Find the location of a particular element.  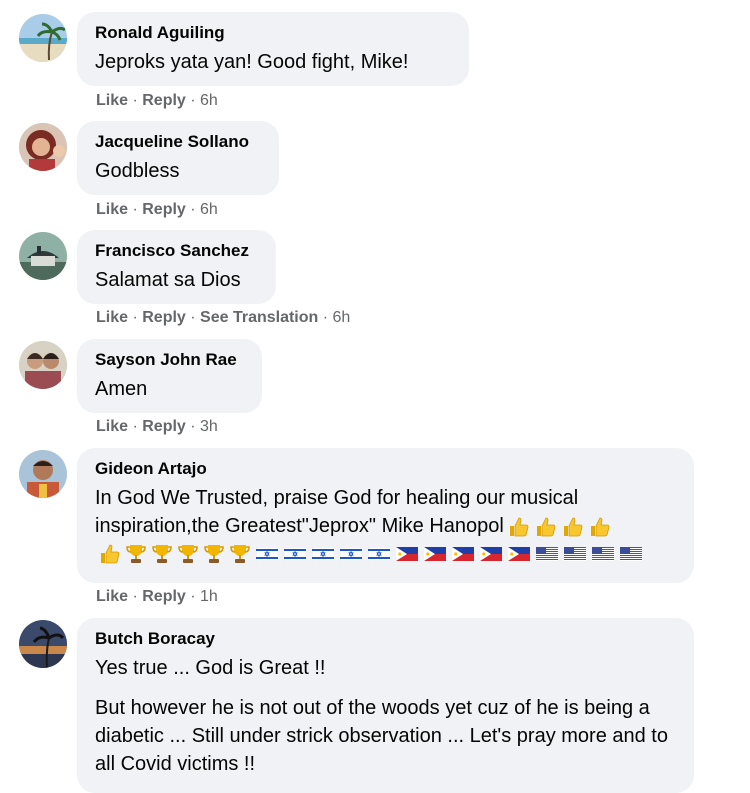

comment-timestamp: 3h is located at coordinates (209, 426).